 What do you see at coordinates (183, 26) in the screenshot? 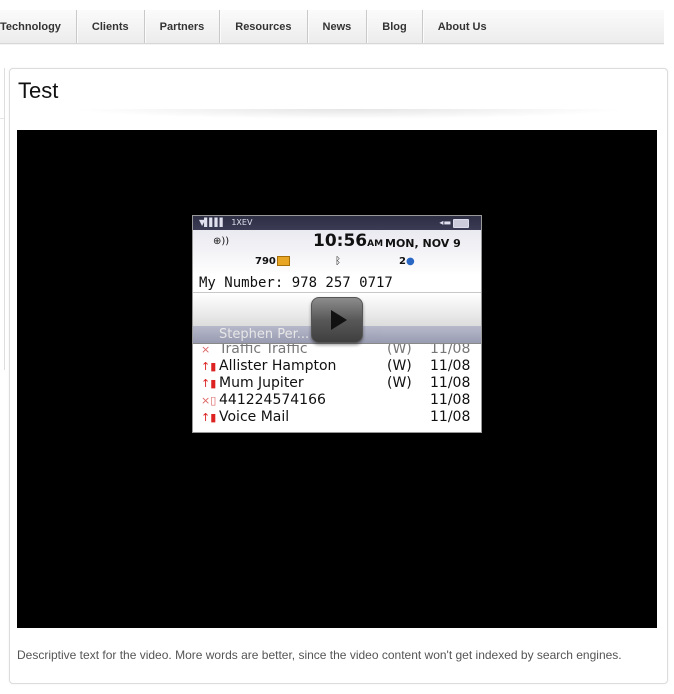
I see `nav-item-partners: Partners` at bounding box center [183, 26].